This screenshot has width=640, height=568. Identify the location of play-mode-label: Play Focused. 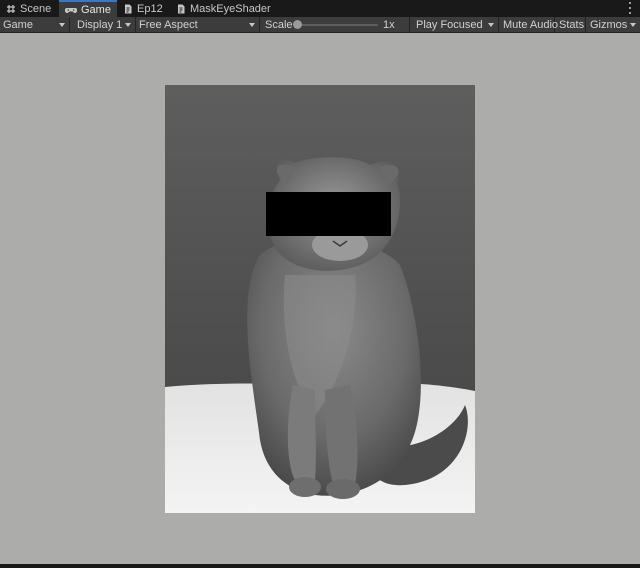
(449, 24).